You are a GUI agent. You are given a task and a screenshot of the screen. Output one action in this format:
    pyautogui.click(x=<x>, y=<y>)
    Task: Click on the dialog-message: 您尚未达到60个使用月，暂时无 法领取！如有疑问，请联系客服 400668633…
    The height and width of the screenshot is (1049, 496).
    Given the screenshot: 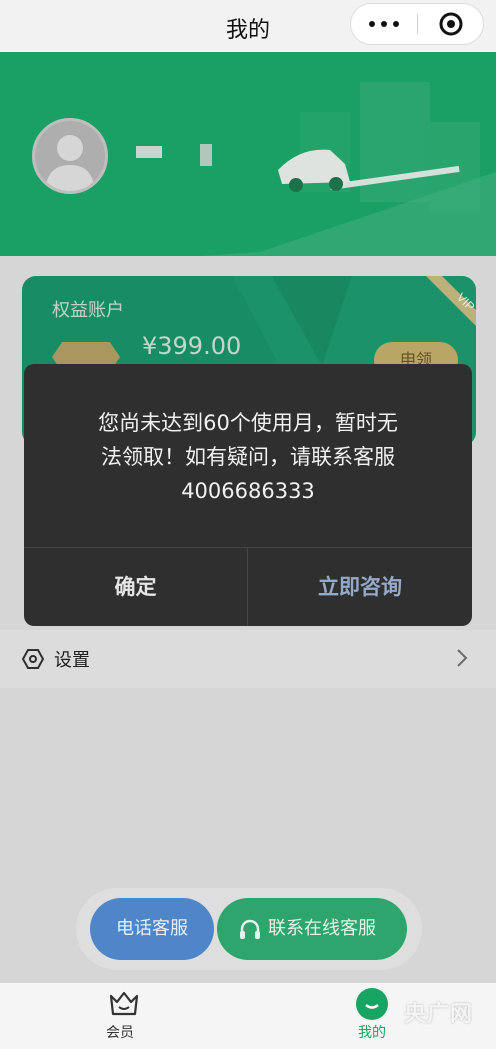 What is the action you would take?
    pyautogui.click(x=248, y=457)
    